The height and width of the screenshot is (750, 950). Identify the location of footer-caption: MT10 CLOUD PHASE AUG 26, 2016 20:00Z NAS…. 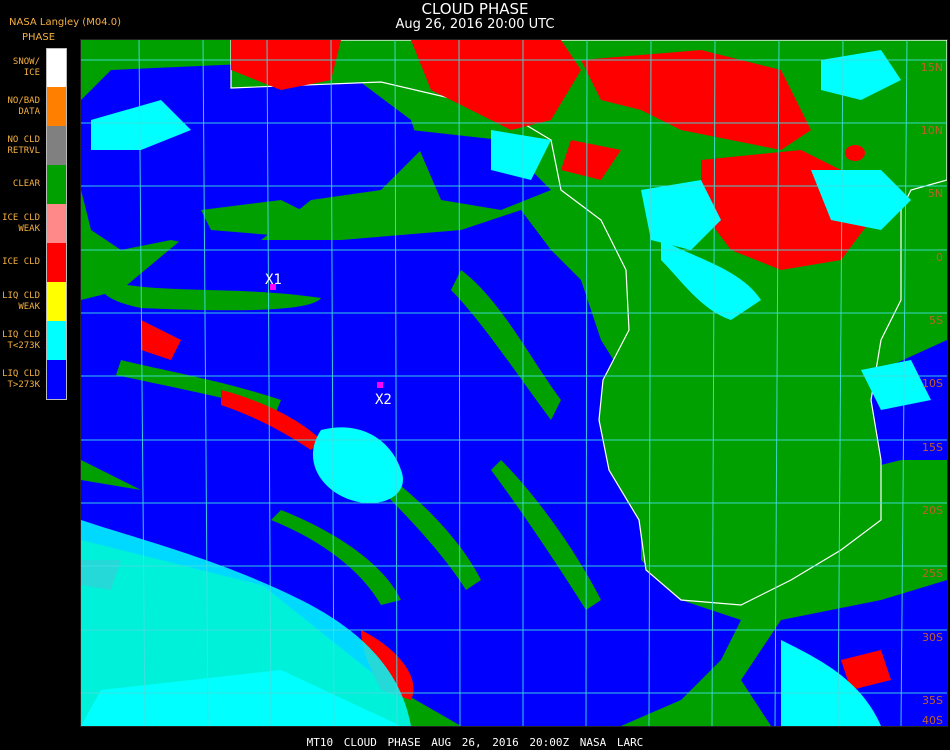
(475, 742).